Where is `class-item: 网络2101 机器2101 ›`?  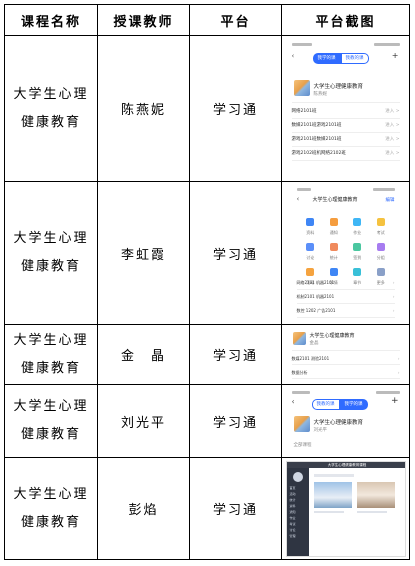 class-item: 网络2101 机器2101 › is located at coordinates (345, 283).